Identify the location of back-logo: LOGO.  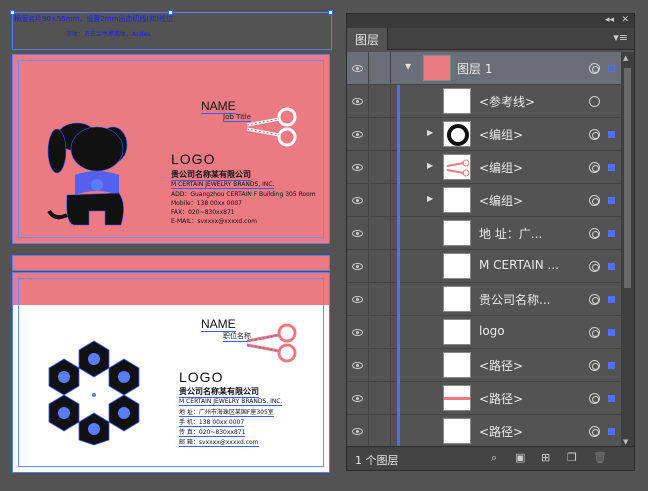
(201, 377).